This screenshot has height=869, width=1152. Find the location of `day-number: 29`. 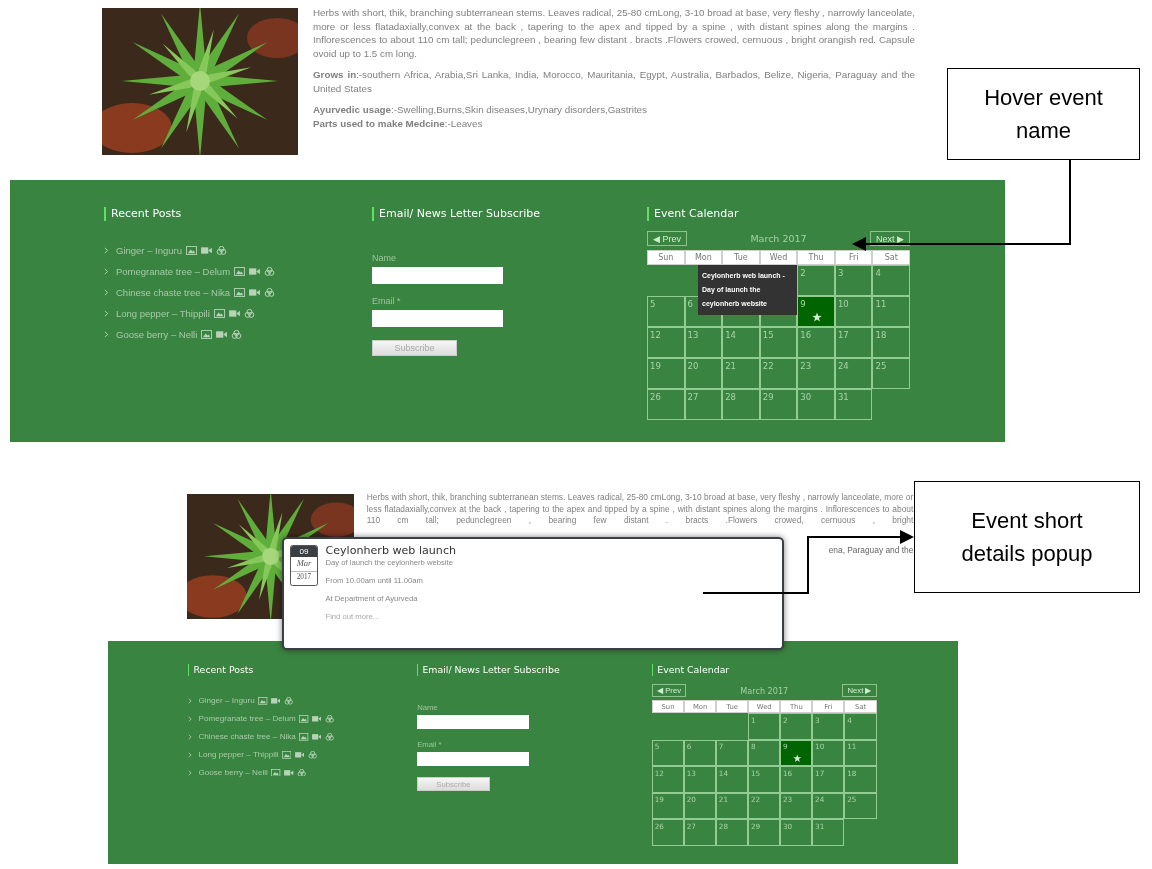

day-number: 29 is located at coordinates (768, 397).